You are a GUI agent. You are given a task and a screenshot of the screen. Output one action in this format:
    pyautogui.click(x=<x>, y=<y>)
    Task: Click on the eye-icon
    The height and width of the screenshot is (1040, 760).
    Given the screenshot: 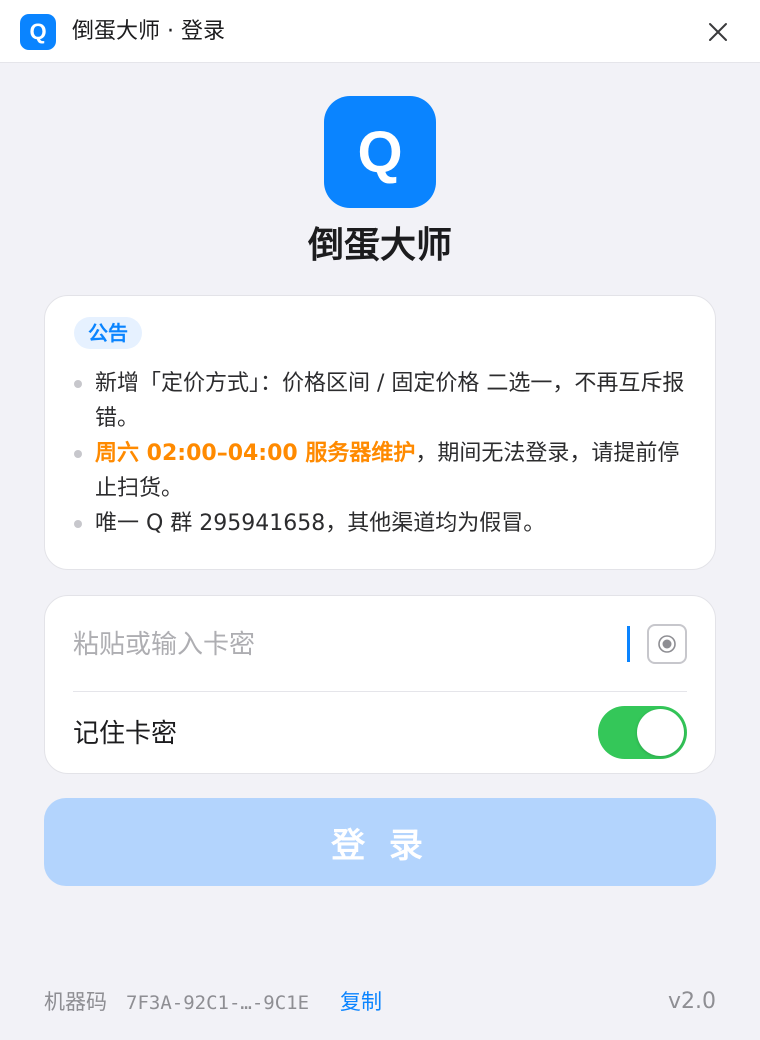 What is the action you would take?
    pyautogui.click(x=667, y=644)
    